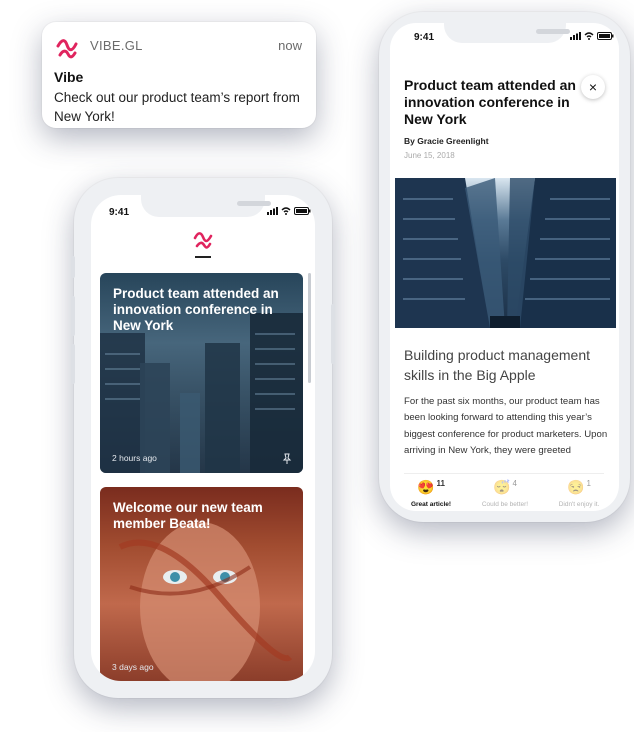 The image size is (634, 732). I want to click on notification-title: Vibe, so click(69, 77).